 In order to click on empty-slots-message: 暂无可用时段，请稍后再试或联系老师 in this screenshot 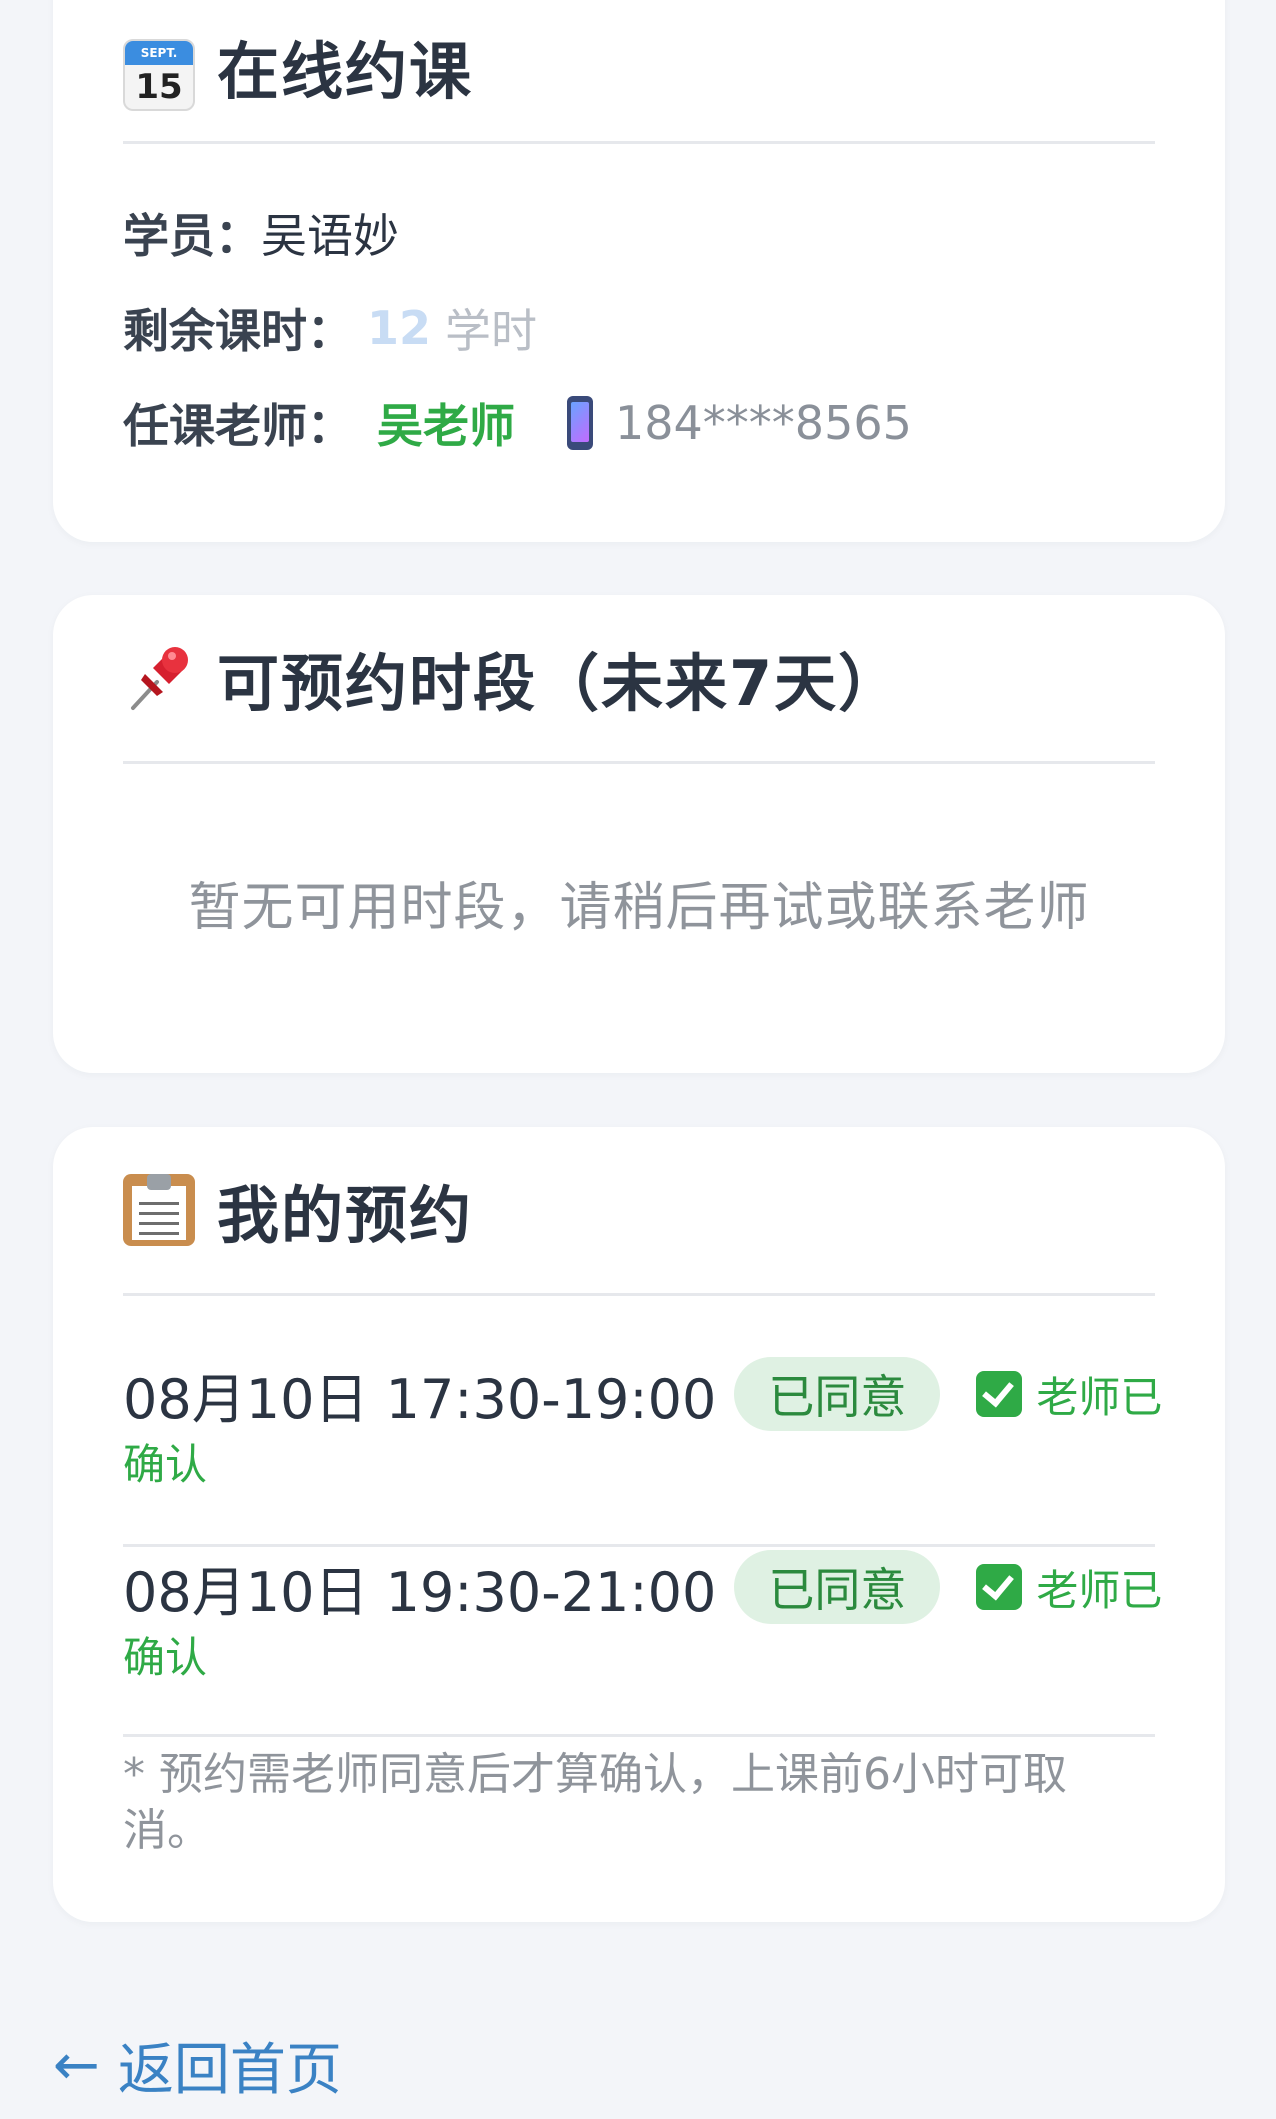, I will do `click(639, 908)`.